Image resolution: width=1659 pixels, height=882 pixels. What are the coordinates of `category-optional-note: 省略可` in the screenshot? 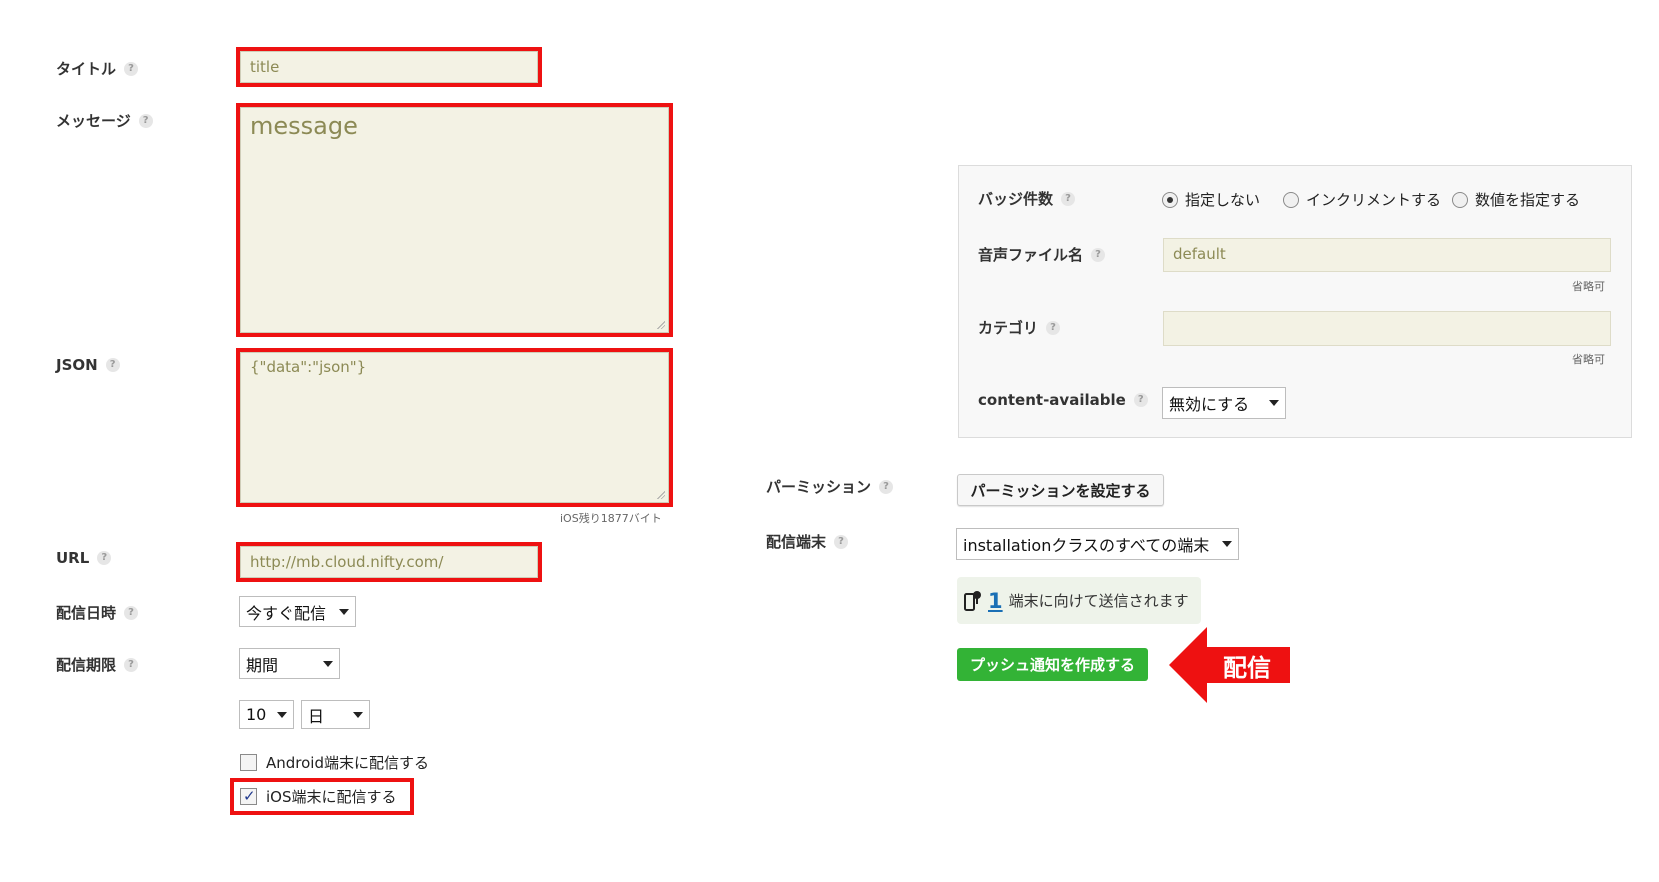 It's located at (1588, 359).